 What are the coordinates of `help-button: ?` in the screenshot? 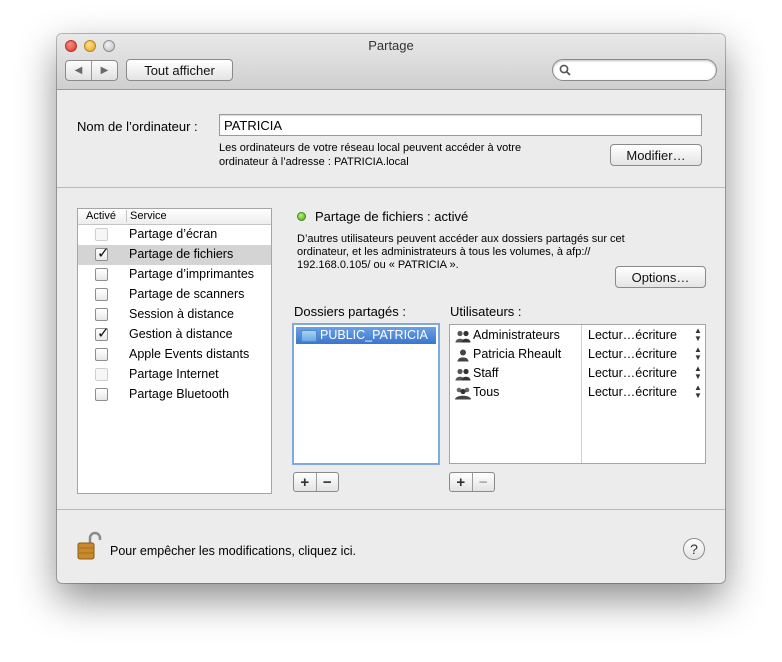 It's located at (694, 549).